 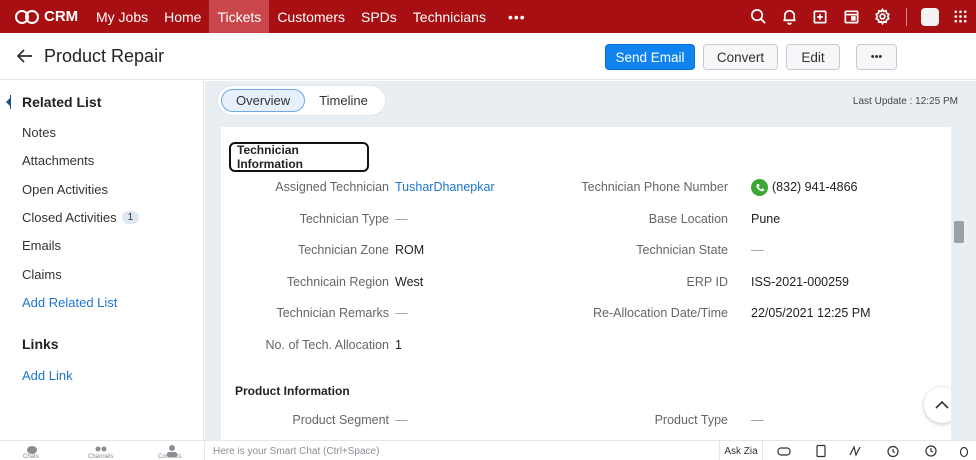 What do you see at coordinates (69, 217) in the screenshot?
I see `sidebar-item-label: Closed Activities` at bounding box center [69, 217].